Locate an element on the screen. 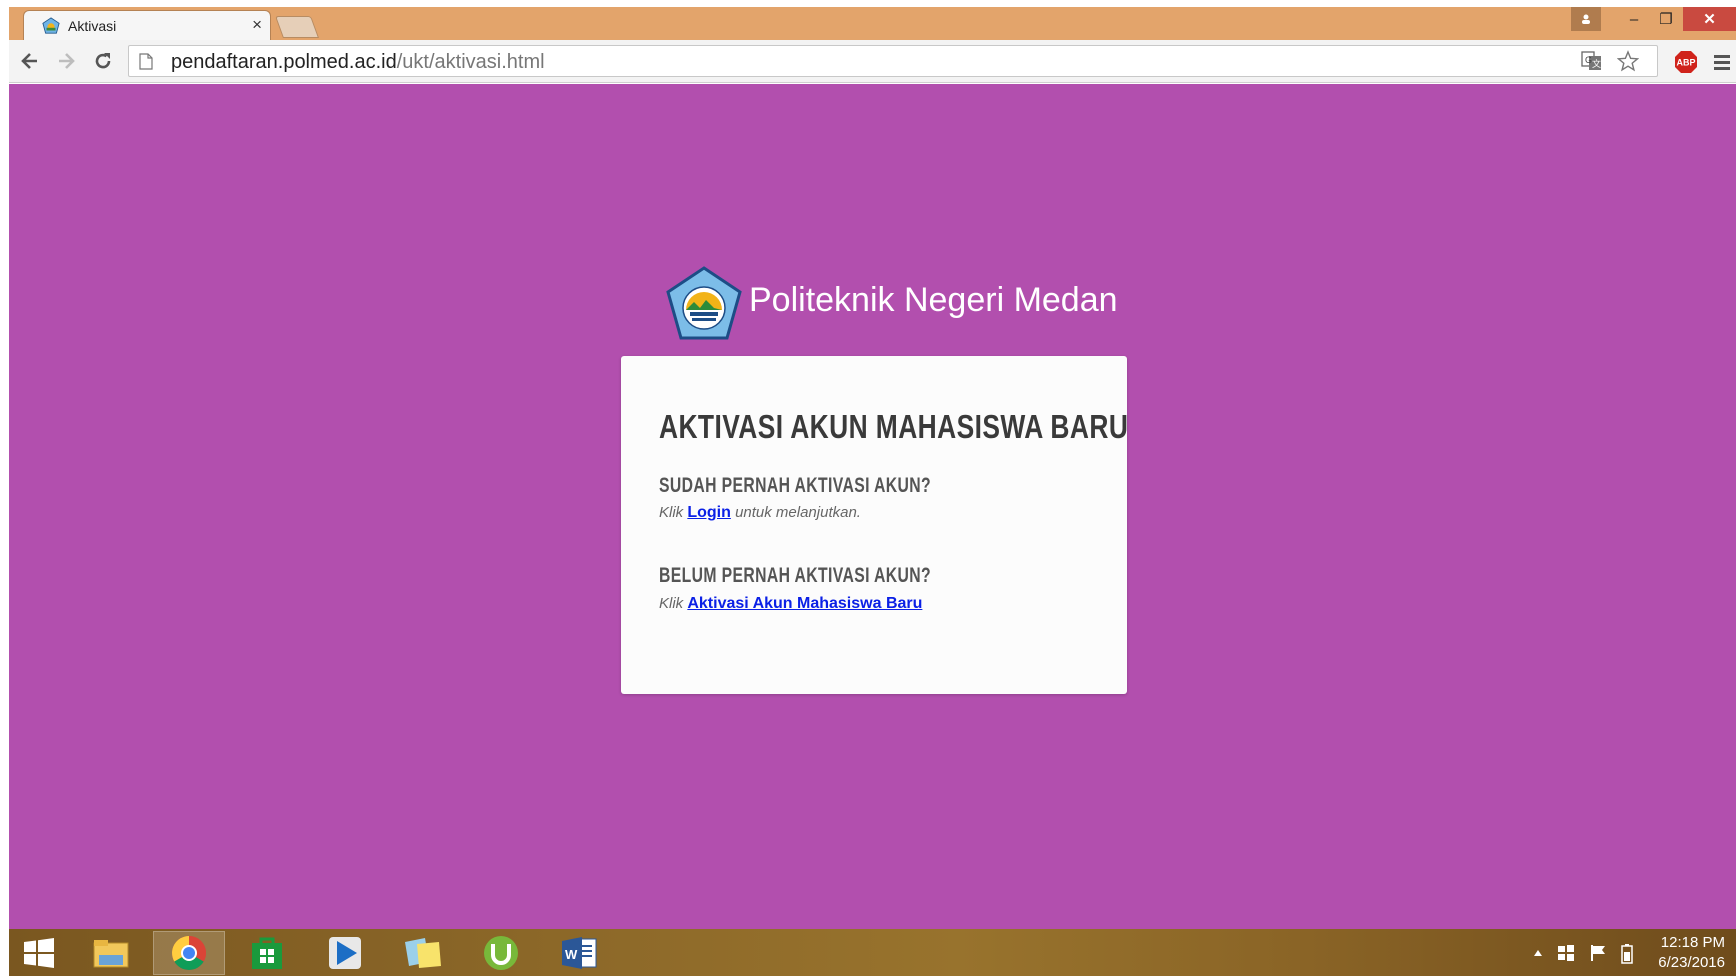 This screenshot has height=976, width=1736. taskbar-clock: 12:18 PM 6/23/2016 is located at coordinates (1687, 953).